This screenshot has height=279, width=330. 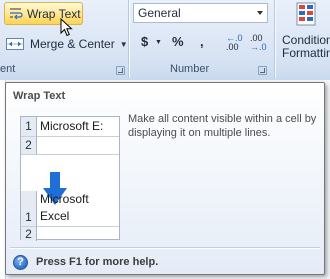 I want to click on percent-style-button: %, so click(x=178, y=41).